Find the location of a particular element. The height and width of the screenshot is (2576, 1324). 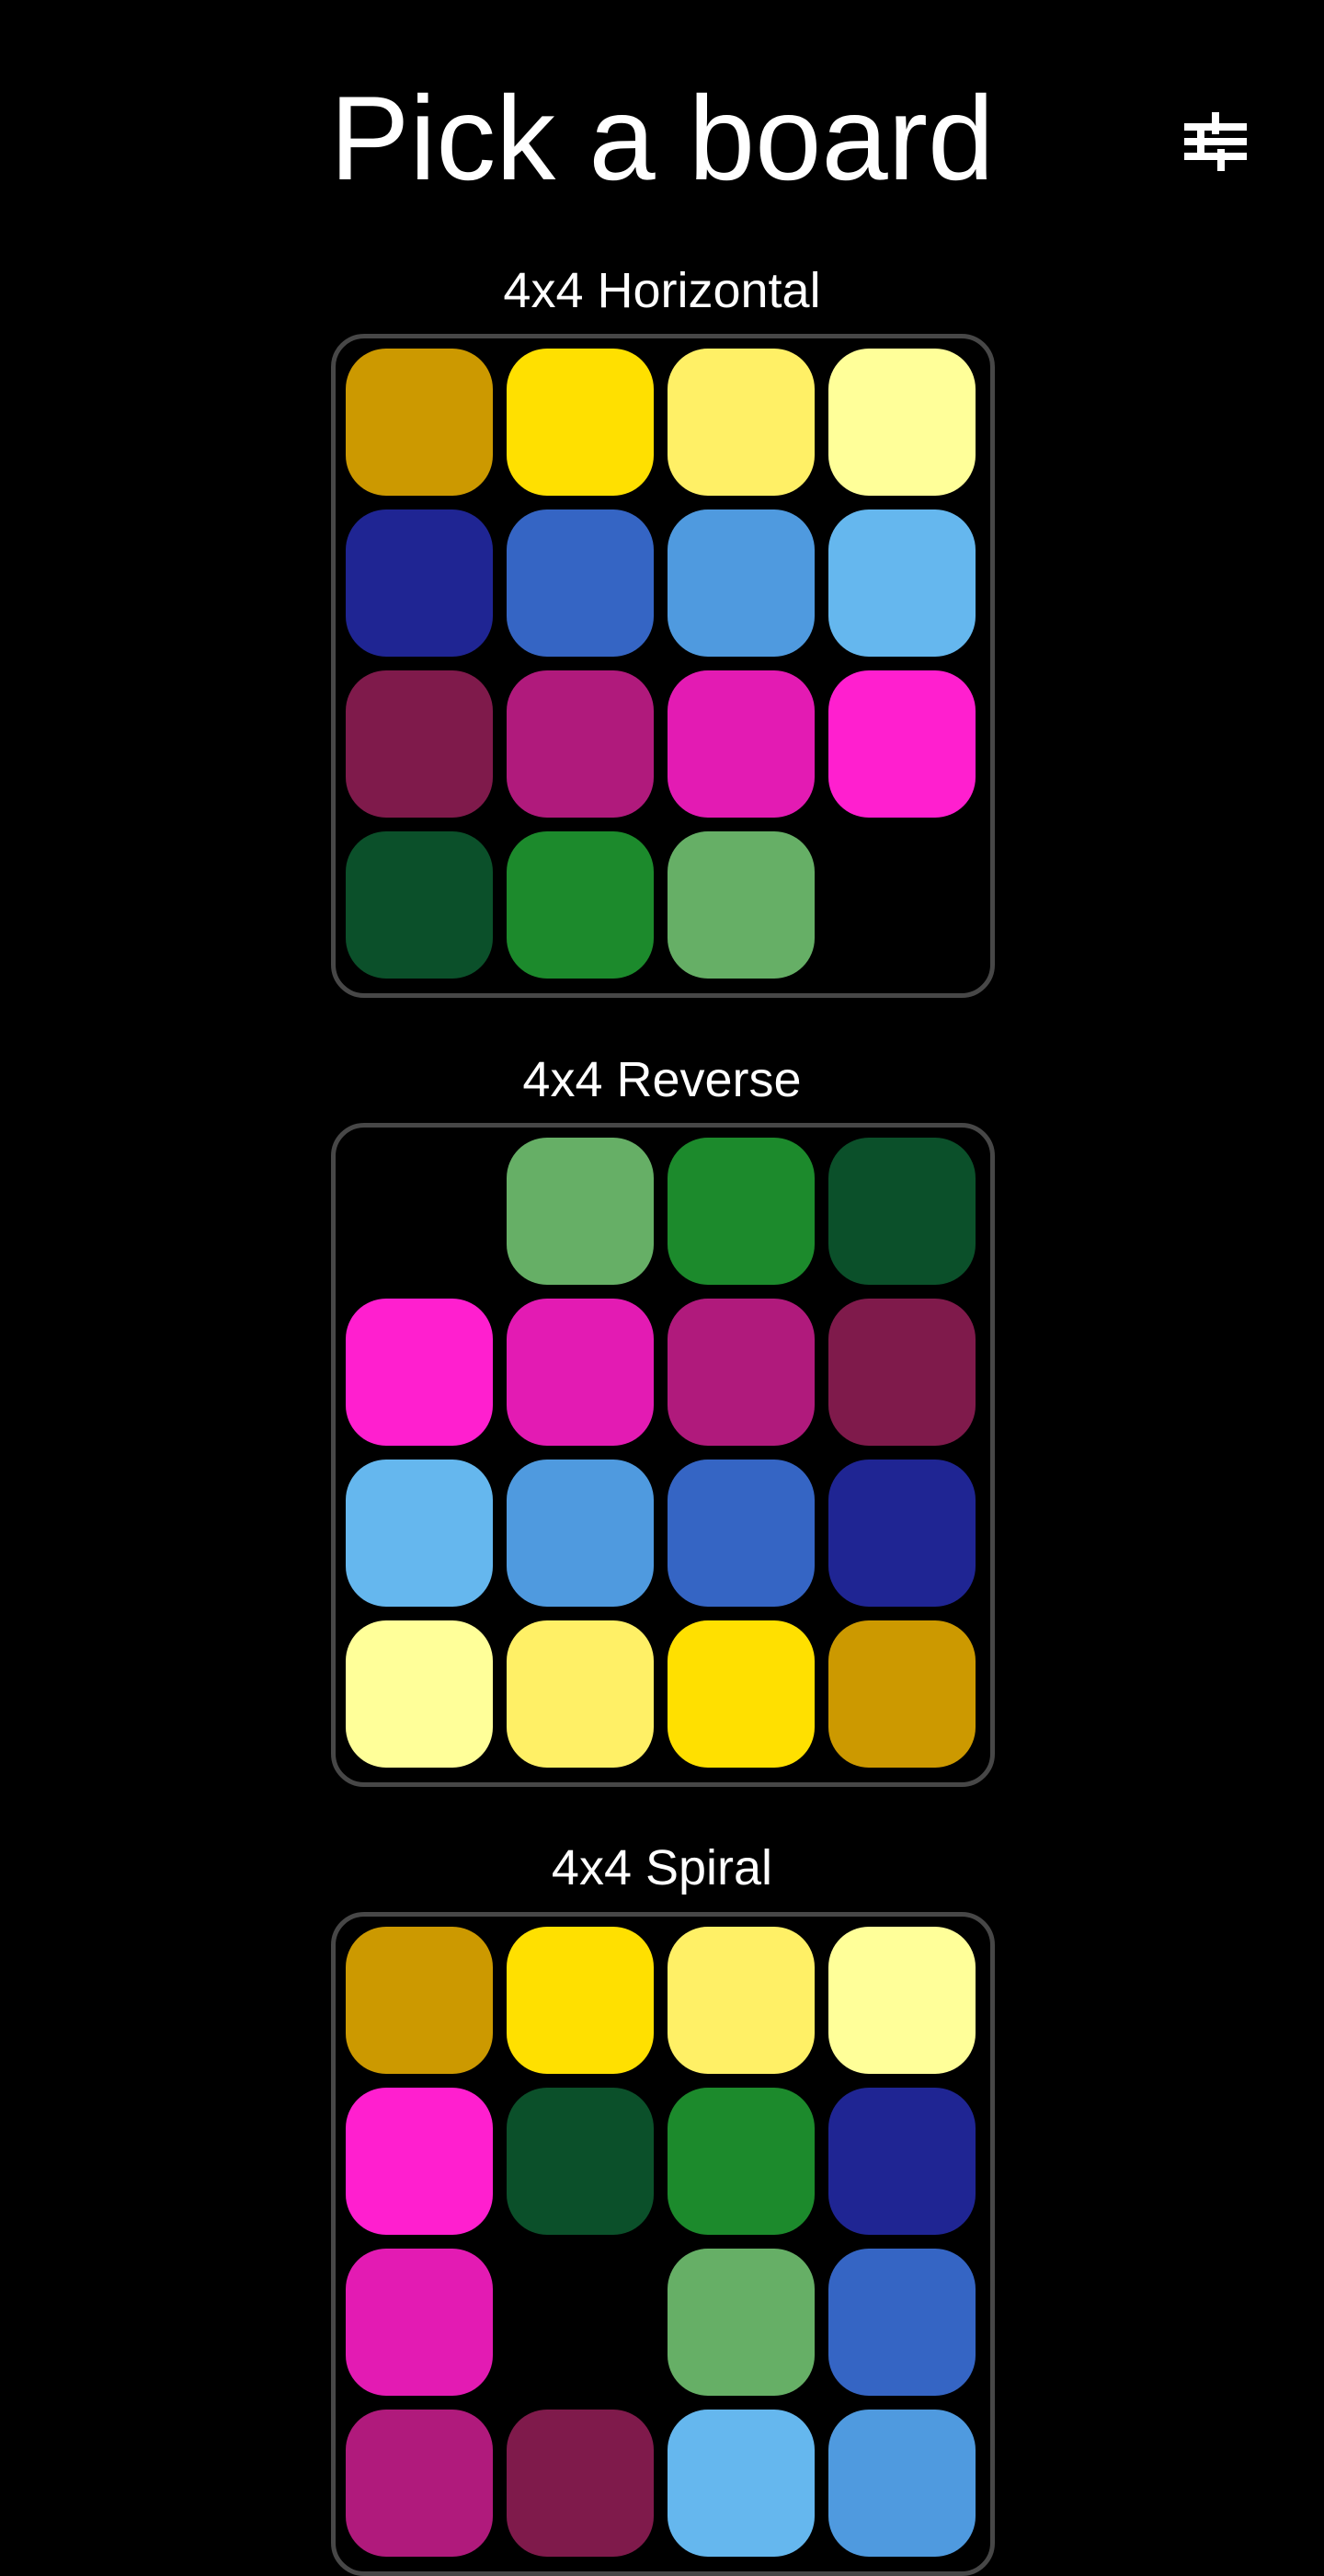

board-reverse is located at coordinates (663, 1455).